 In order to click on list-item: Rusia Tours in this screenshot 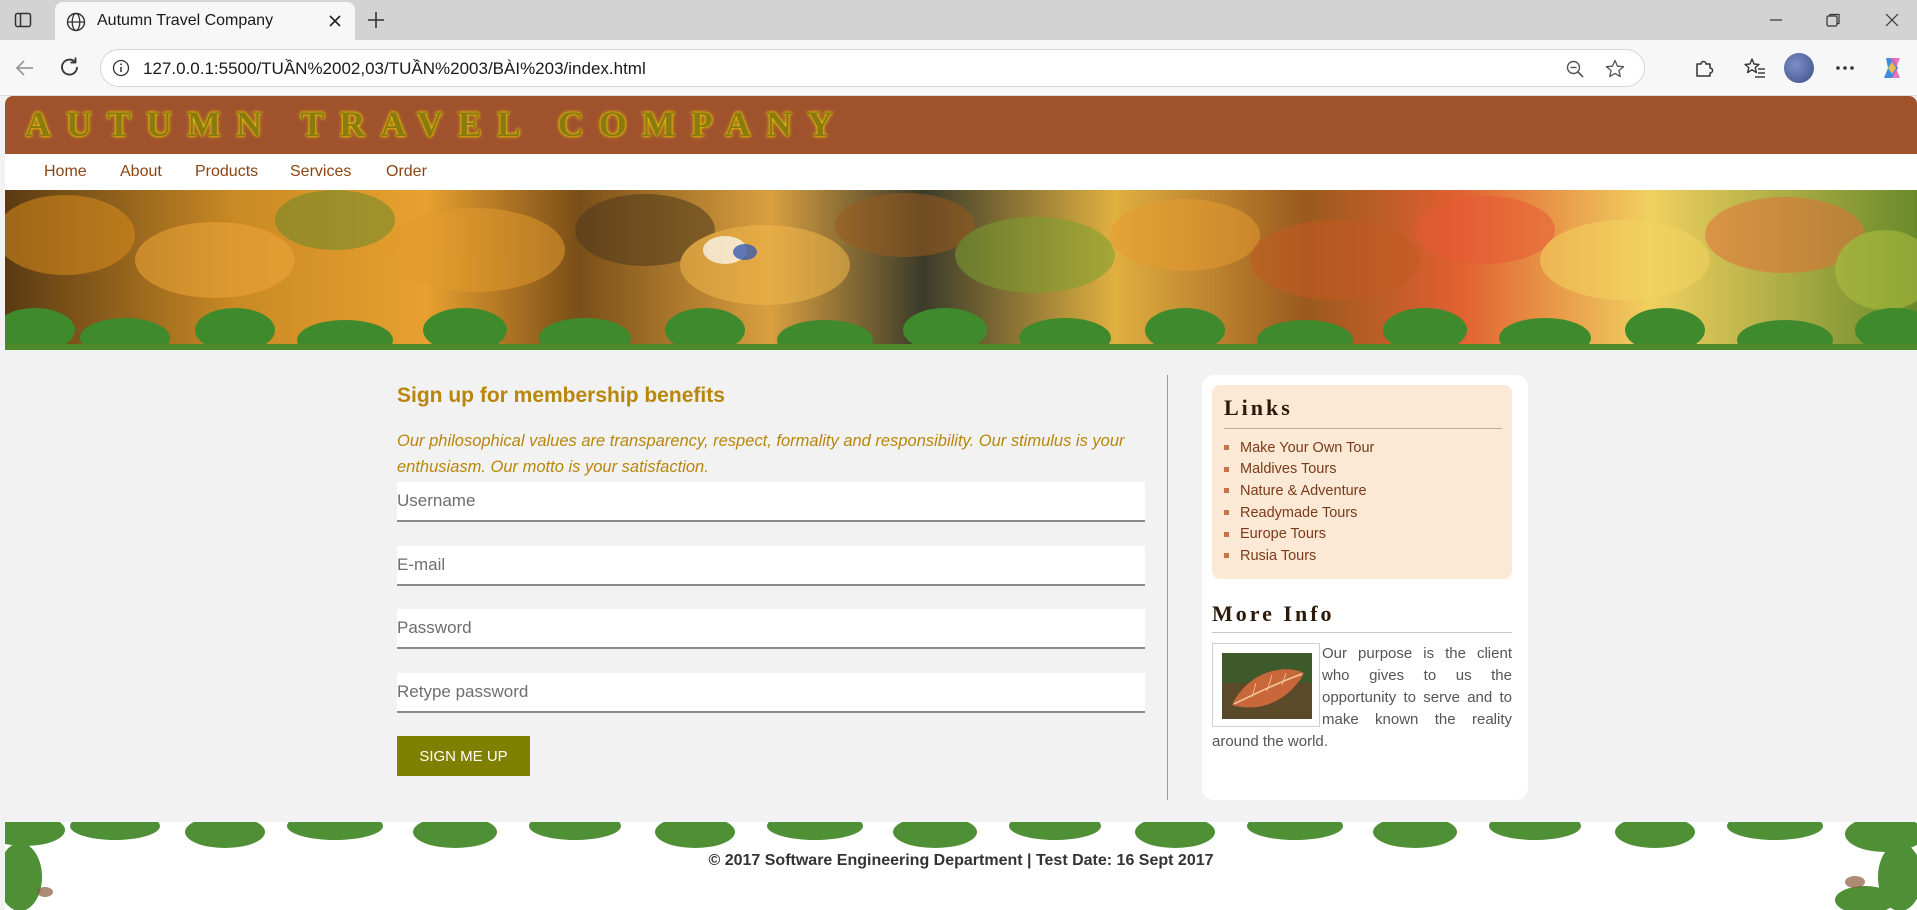, I will do `click(1299, 556)`.